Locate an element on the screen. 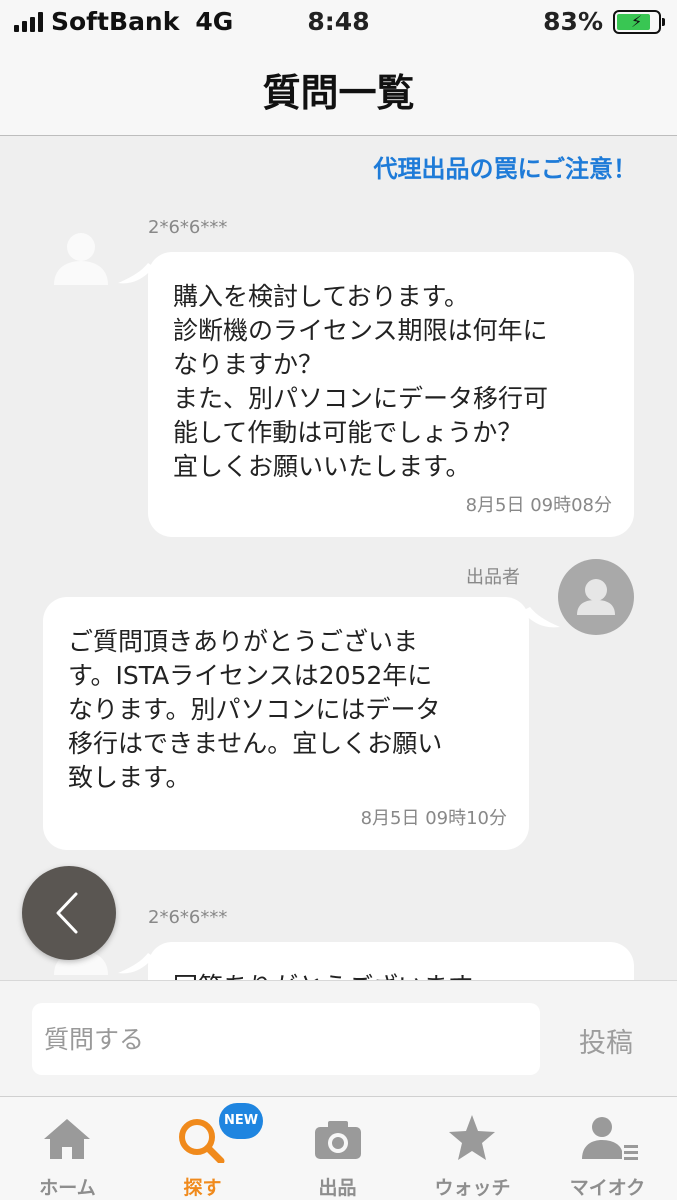 This screenshot has height=1200, width=677. back-button is located at coordinates (69, 913).